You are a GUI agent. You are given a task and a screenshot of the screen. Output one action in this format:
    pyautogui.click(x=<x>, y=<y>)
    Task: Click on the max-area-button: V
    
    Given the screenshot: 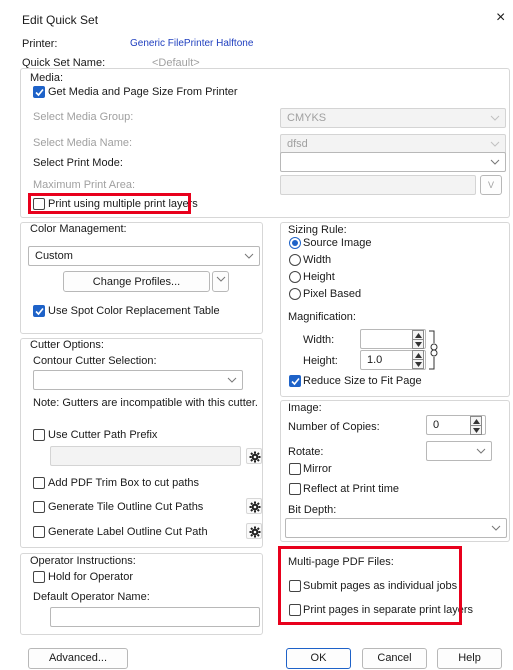 What is the action you would take?
    pyautogui.click(x=491, y=185)
    